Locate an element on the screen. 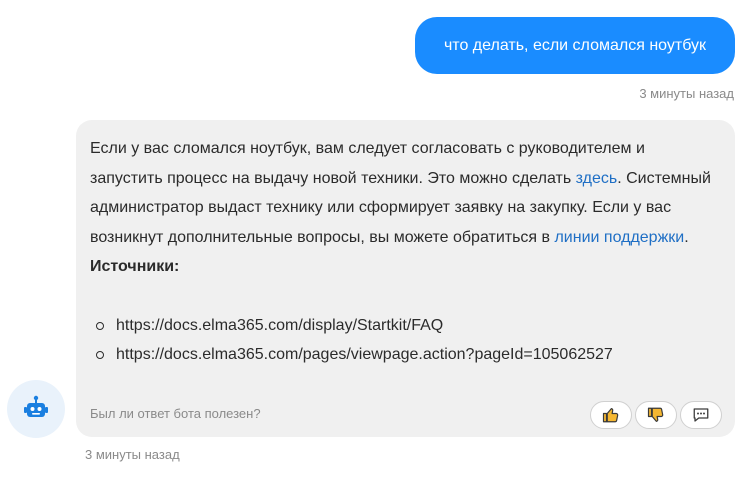 This screenshot has width=754, height=477. here-link: здесь is located at coordinates (597, 178).